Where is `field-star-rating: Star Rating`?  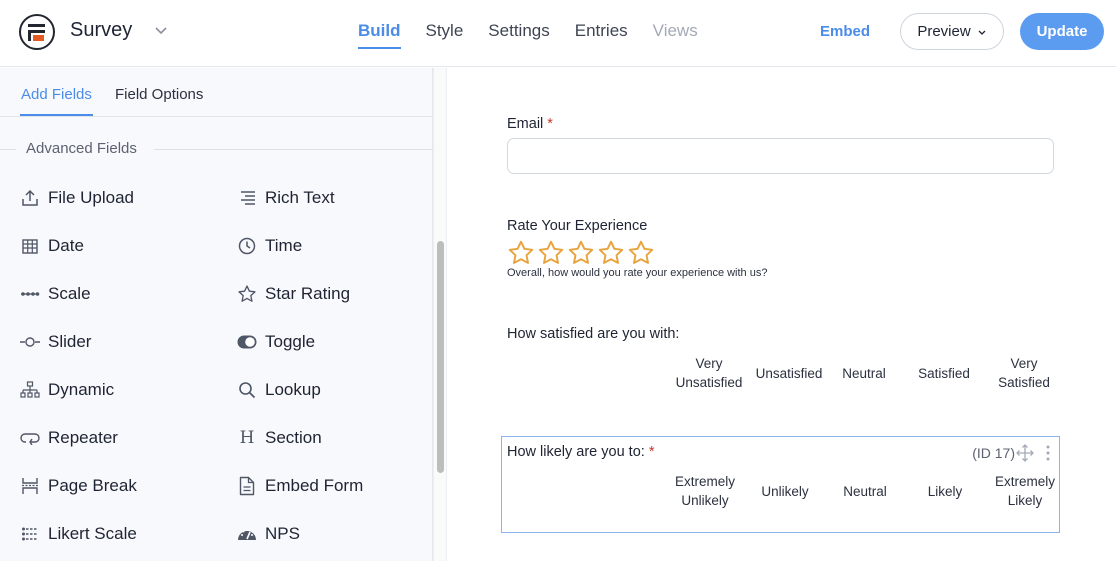 field-star-rating: Star Rating is located at coordinates (293, 294).